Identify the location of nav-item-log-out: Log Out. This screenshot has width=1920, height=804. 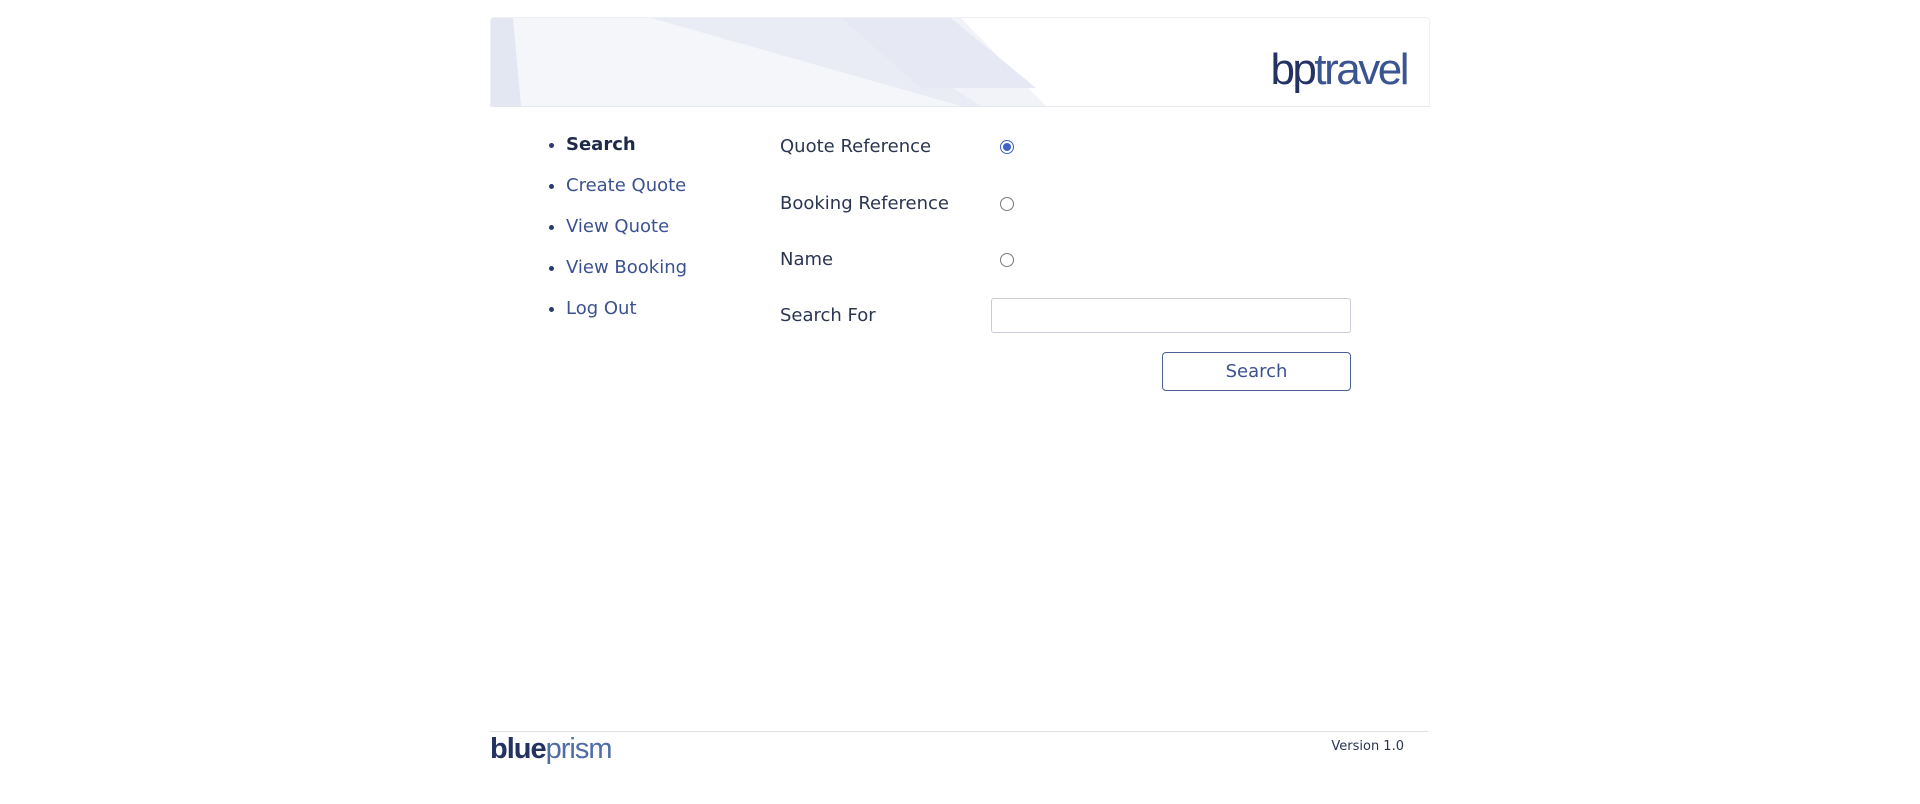
(626, 315).